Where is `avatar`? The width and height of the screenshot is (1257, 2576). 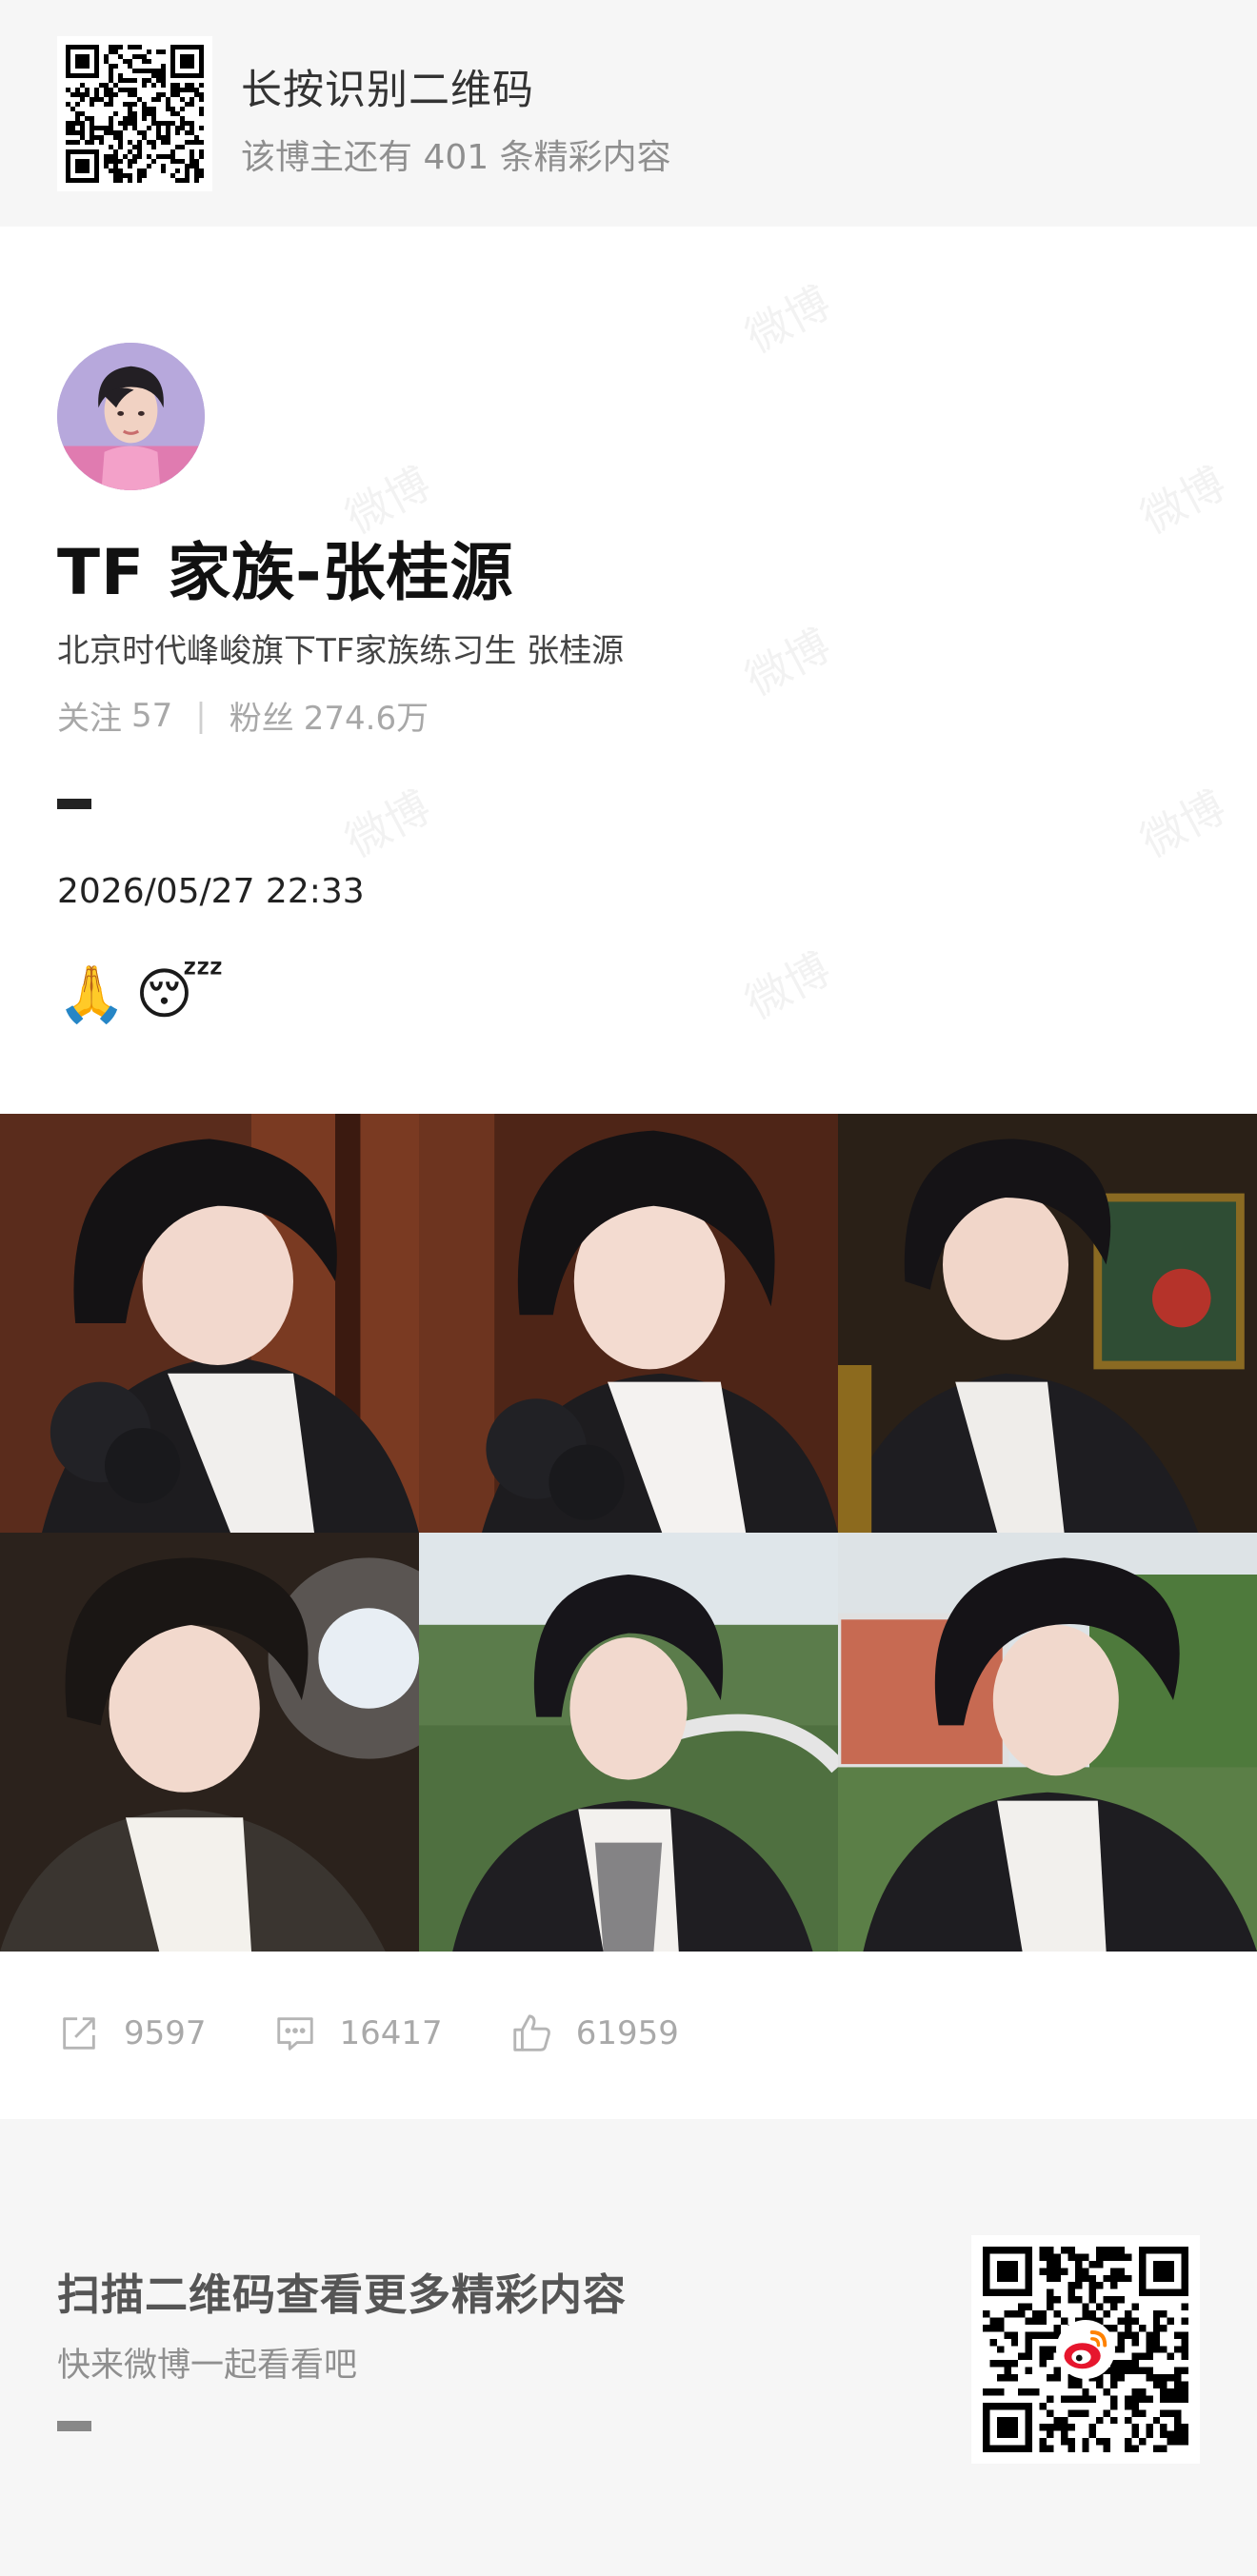 avatar is located at coordinates (131, 417).